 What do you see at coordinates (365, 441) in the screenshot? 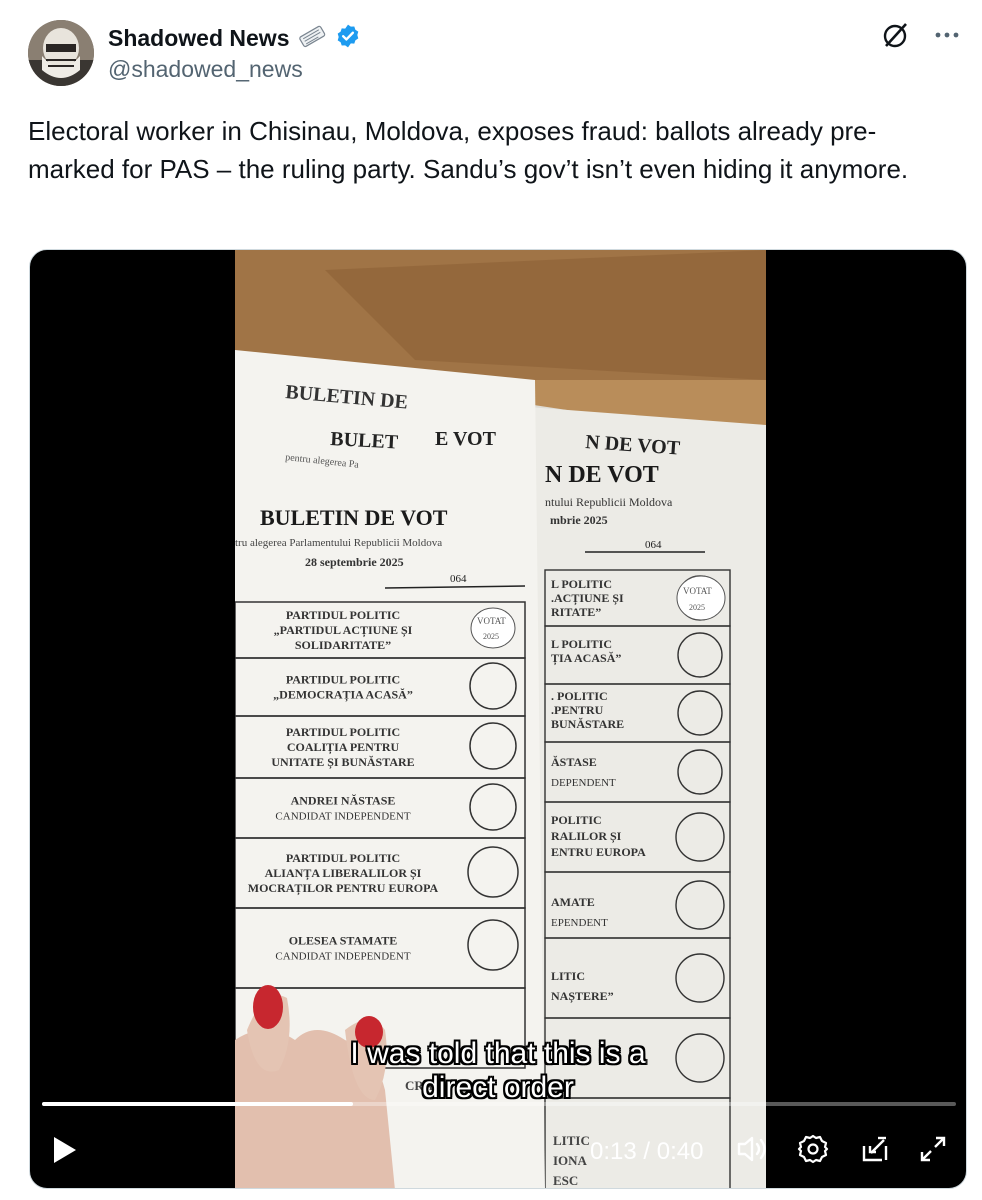
I see `svg-text: BULET` at bounding box center [365, 441].